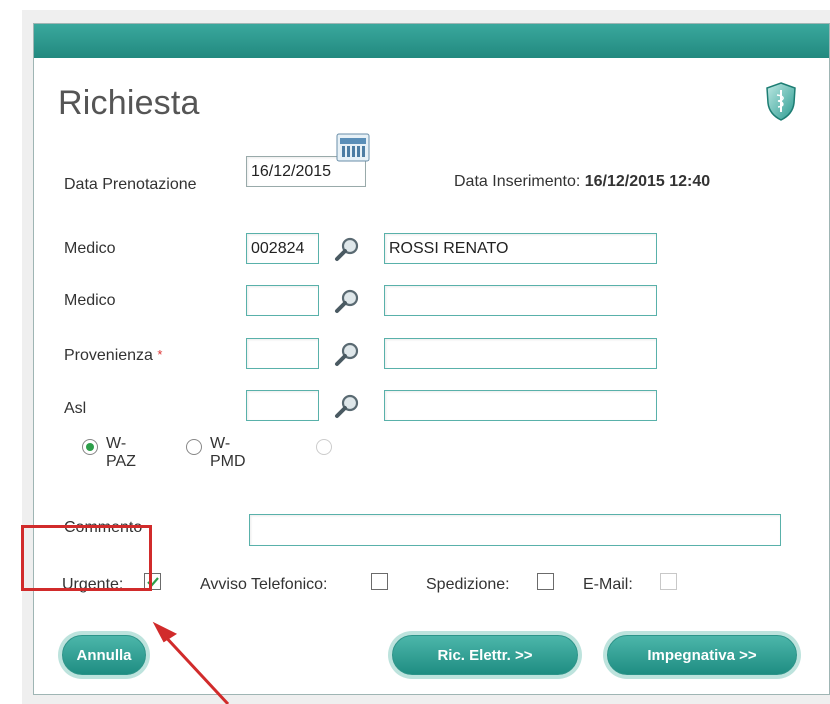 This screenshot has height=704, width=830. I want to click on spedizione-label: Spedizione:, so click(468, 584).